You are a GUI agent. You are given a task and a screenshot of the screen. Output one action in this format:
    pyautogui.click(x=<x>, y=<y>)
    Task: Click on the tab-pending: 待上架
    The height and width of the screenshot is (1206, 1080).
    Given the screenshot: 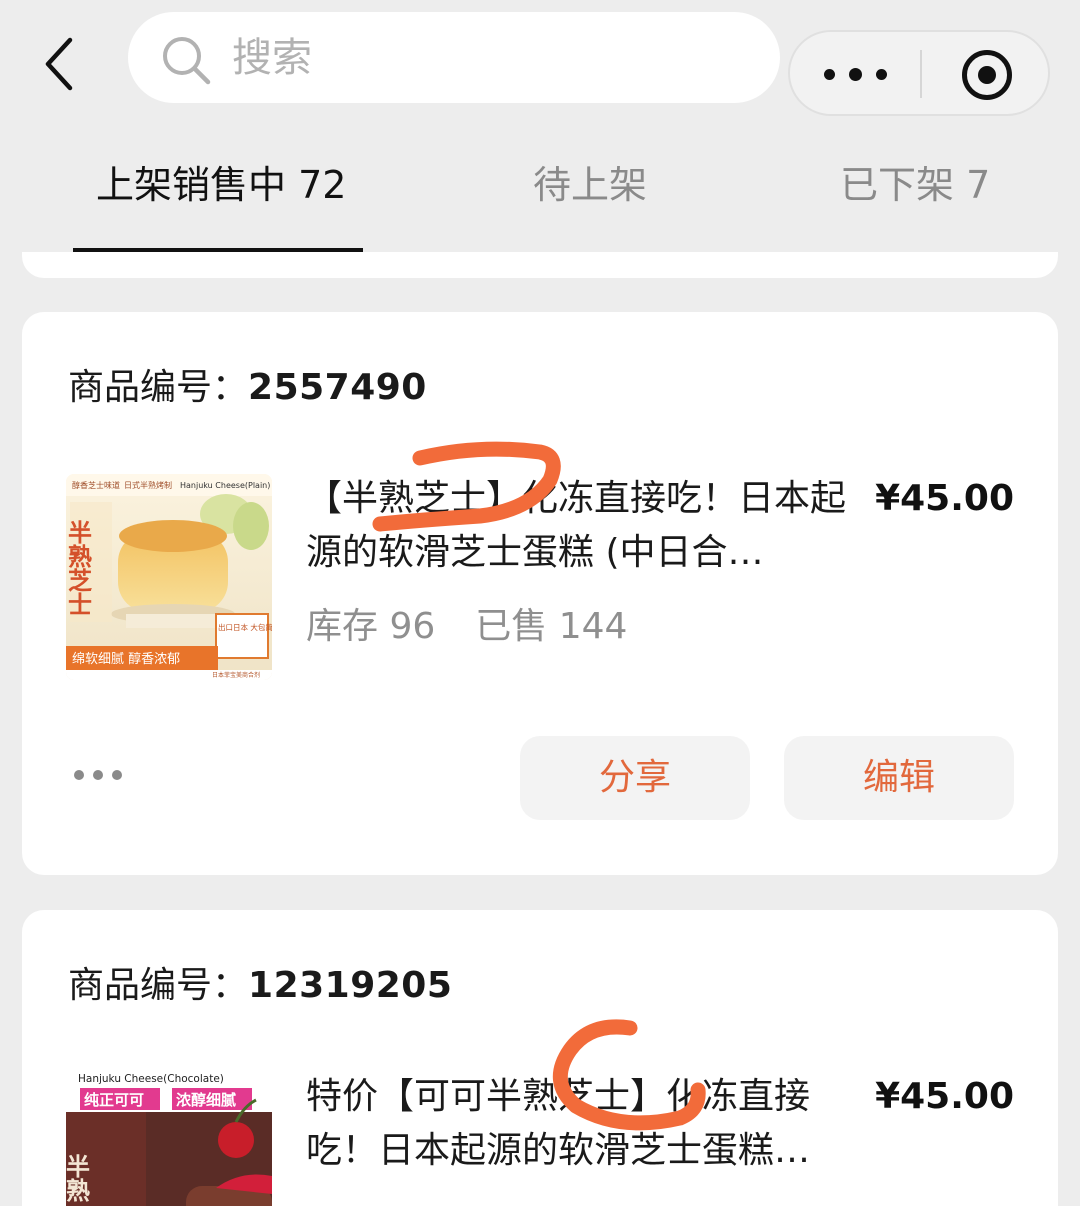 What is the action you would take?
    pyautogui.click(x=590, y=185)
    